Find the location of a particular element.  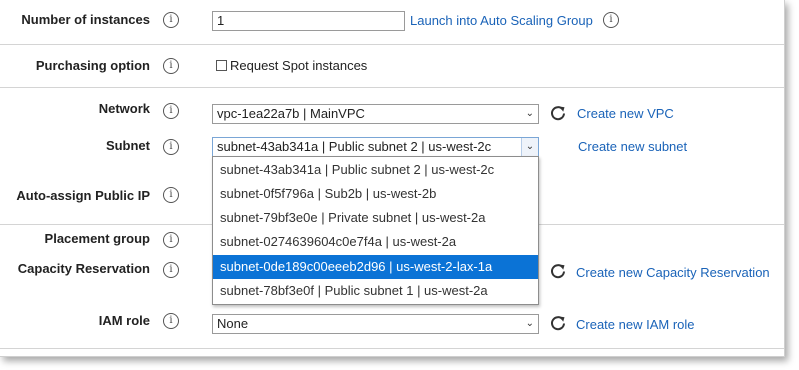

request-spot-checkbox is located at coordinates (221, 65).